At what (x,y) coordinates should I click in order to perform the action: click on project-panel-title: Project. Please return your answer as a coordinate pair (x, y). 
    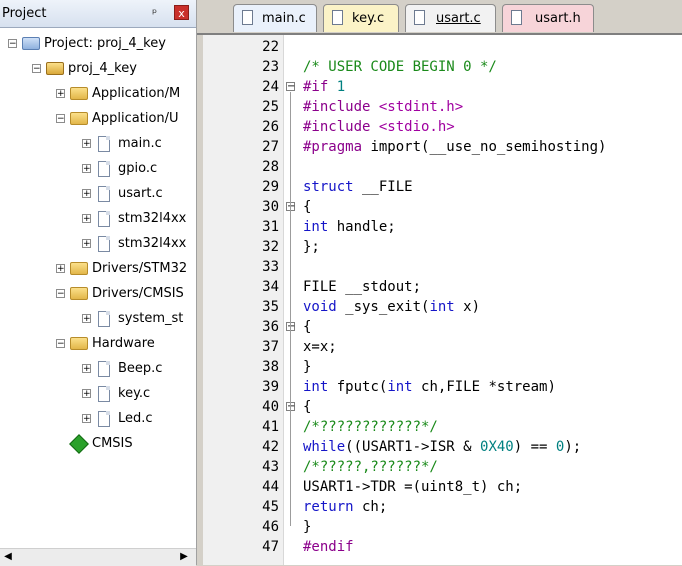
    Looking at the image, I should click on (24, 13).